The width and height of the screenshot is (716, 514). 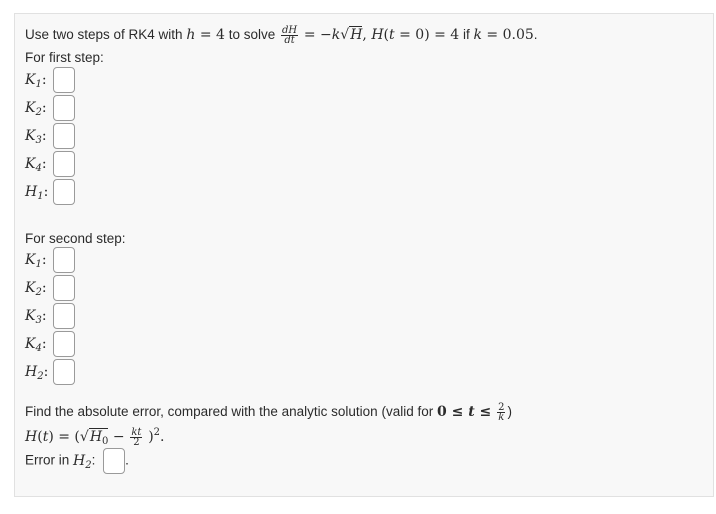 What do you see at coordinates (64, 80) in the screenshot?
I see `step1-k1-input` at bounding box center [64, 80].